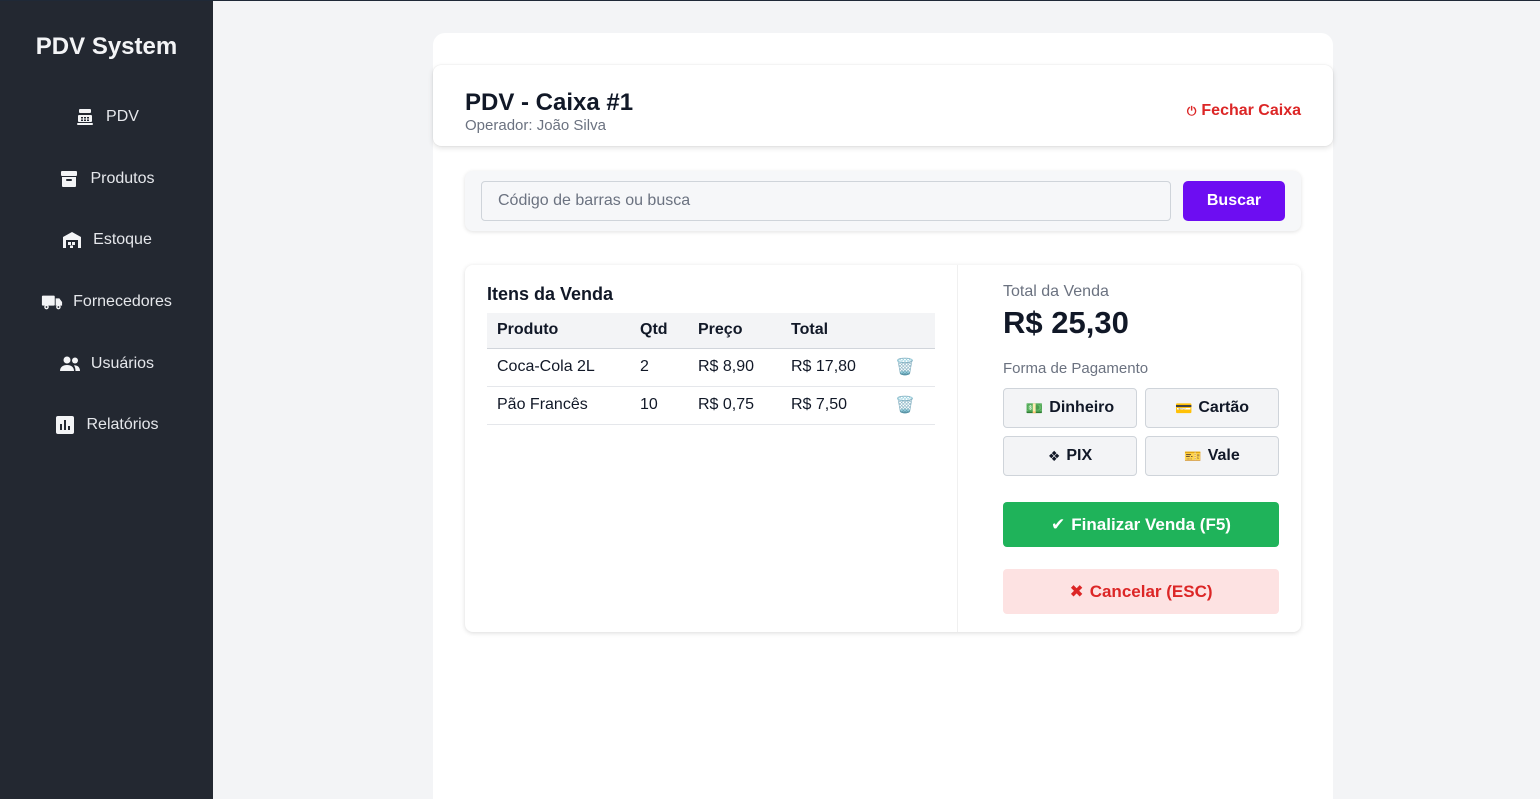 This screenshot has width=1540, height=799. I want to click on table-row: Coca-Cola 2L 2 R$ 8,90 R$ 17,80 🗑️, so click(711, 367).